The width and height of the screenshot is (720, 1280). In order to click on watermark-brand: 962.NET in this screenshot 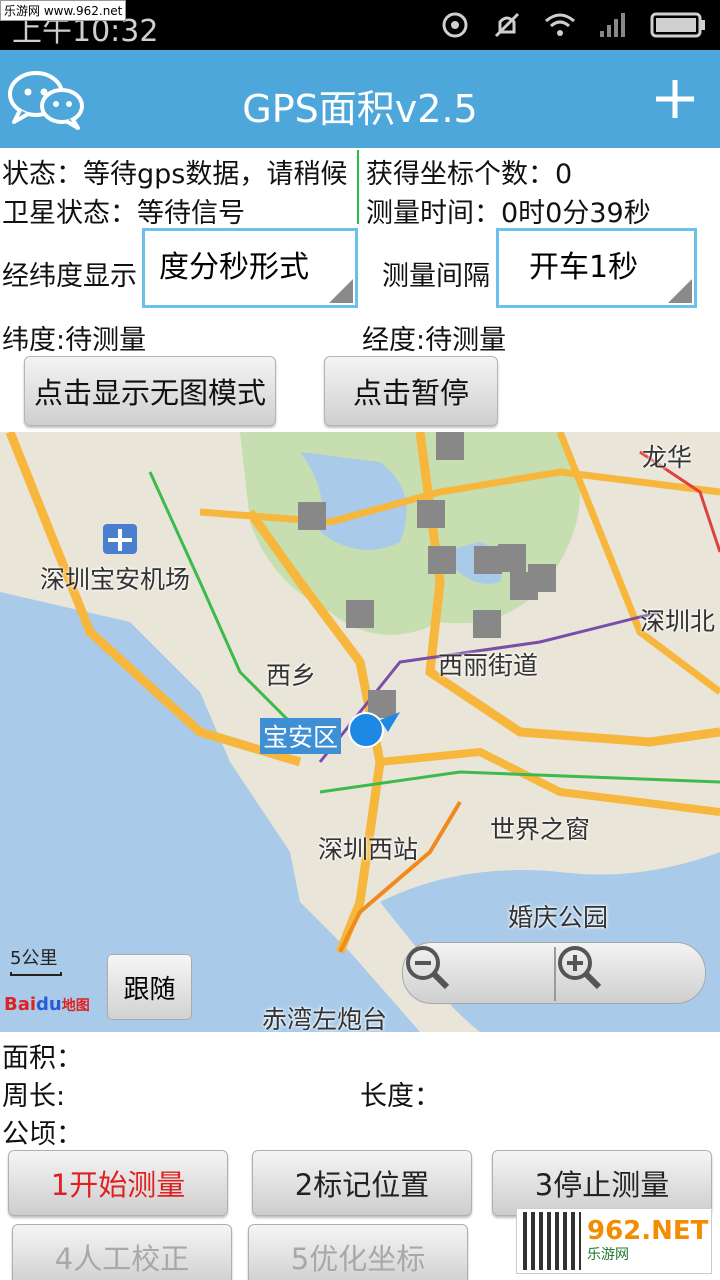, I will do `click(648, 1231)`.